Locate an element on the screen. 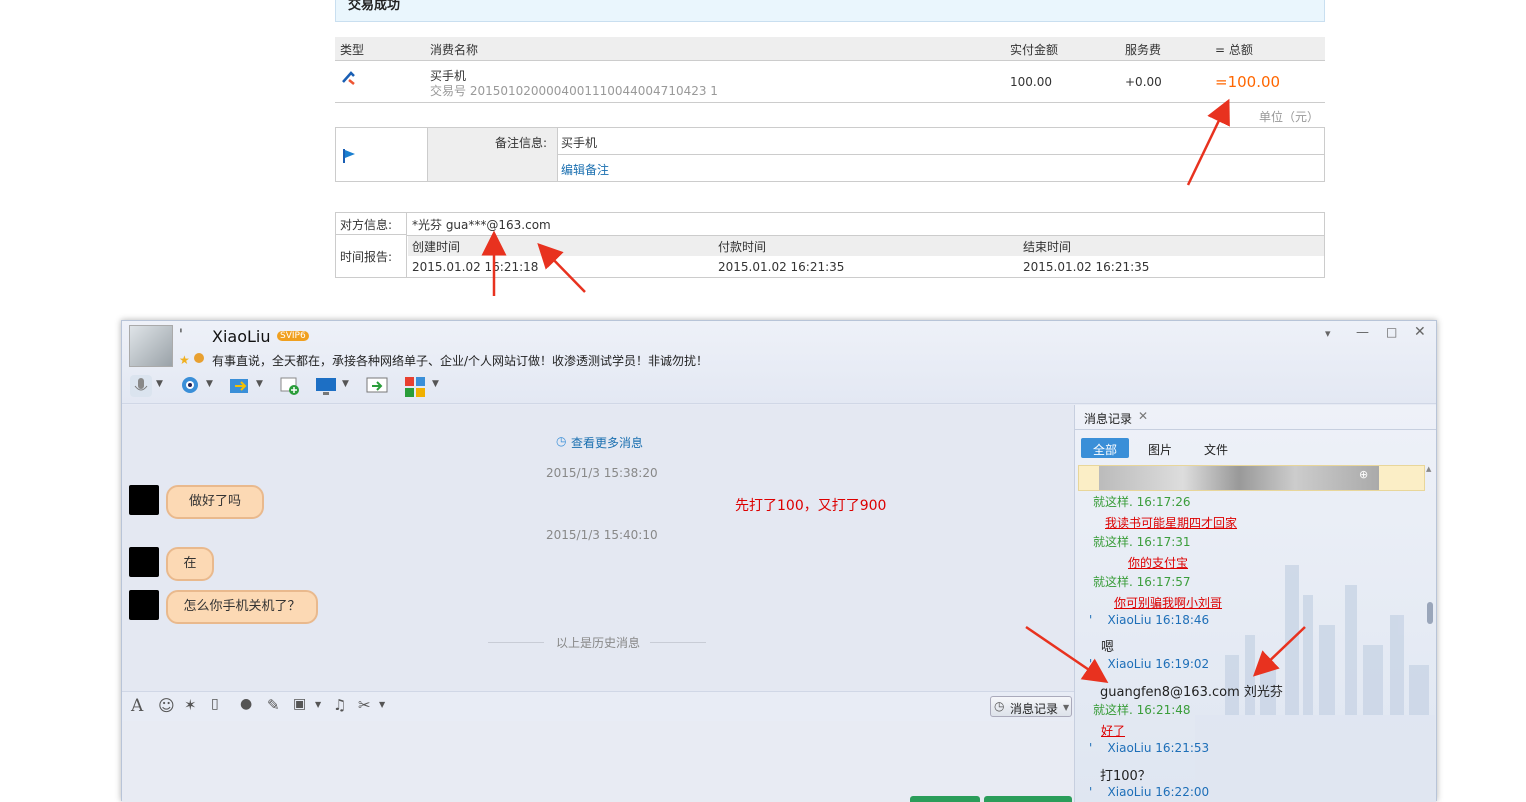  status-text: 交易成功 is located at coordinates (374, 6).